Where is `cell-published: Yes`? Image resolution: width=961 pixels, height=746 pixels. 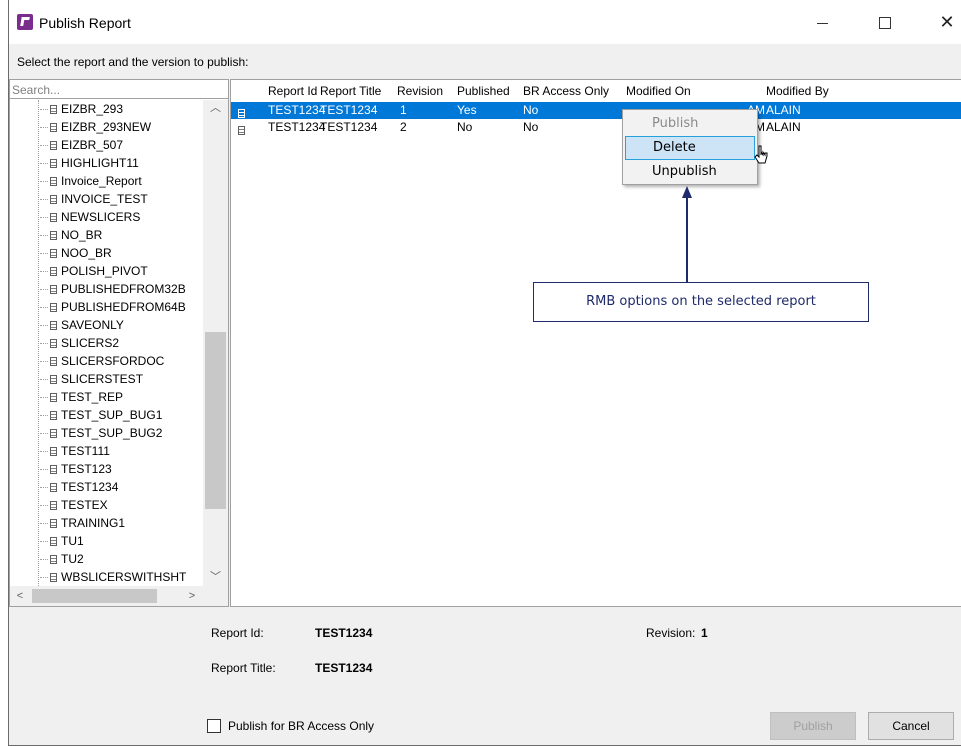 cell-published: Yes is located at coordinates (467, 110).